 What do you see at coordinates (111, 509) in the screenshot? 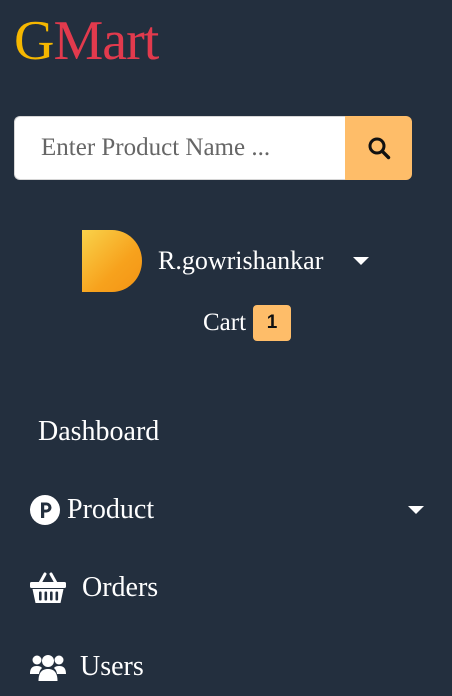
I see `nav-item-product-label: Product` at bounding box center [111, 509].